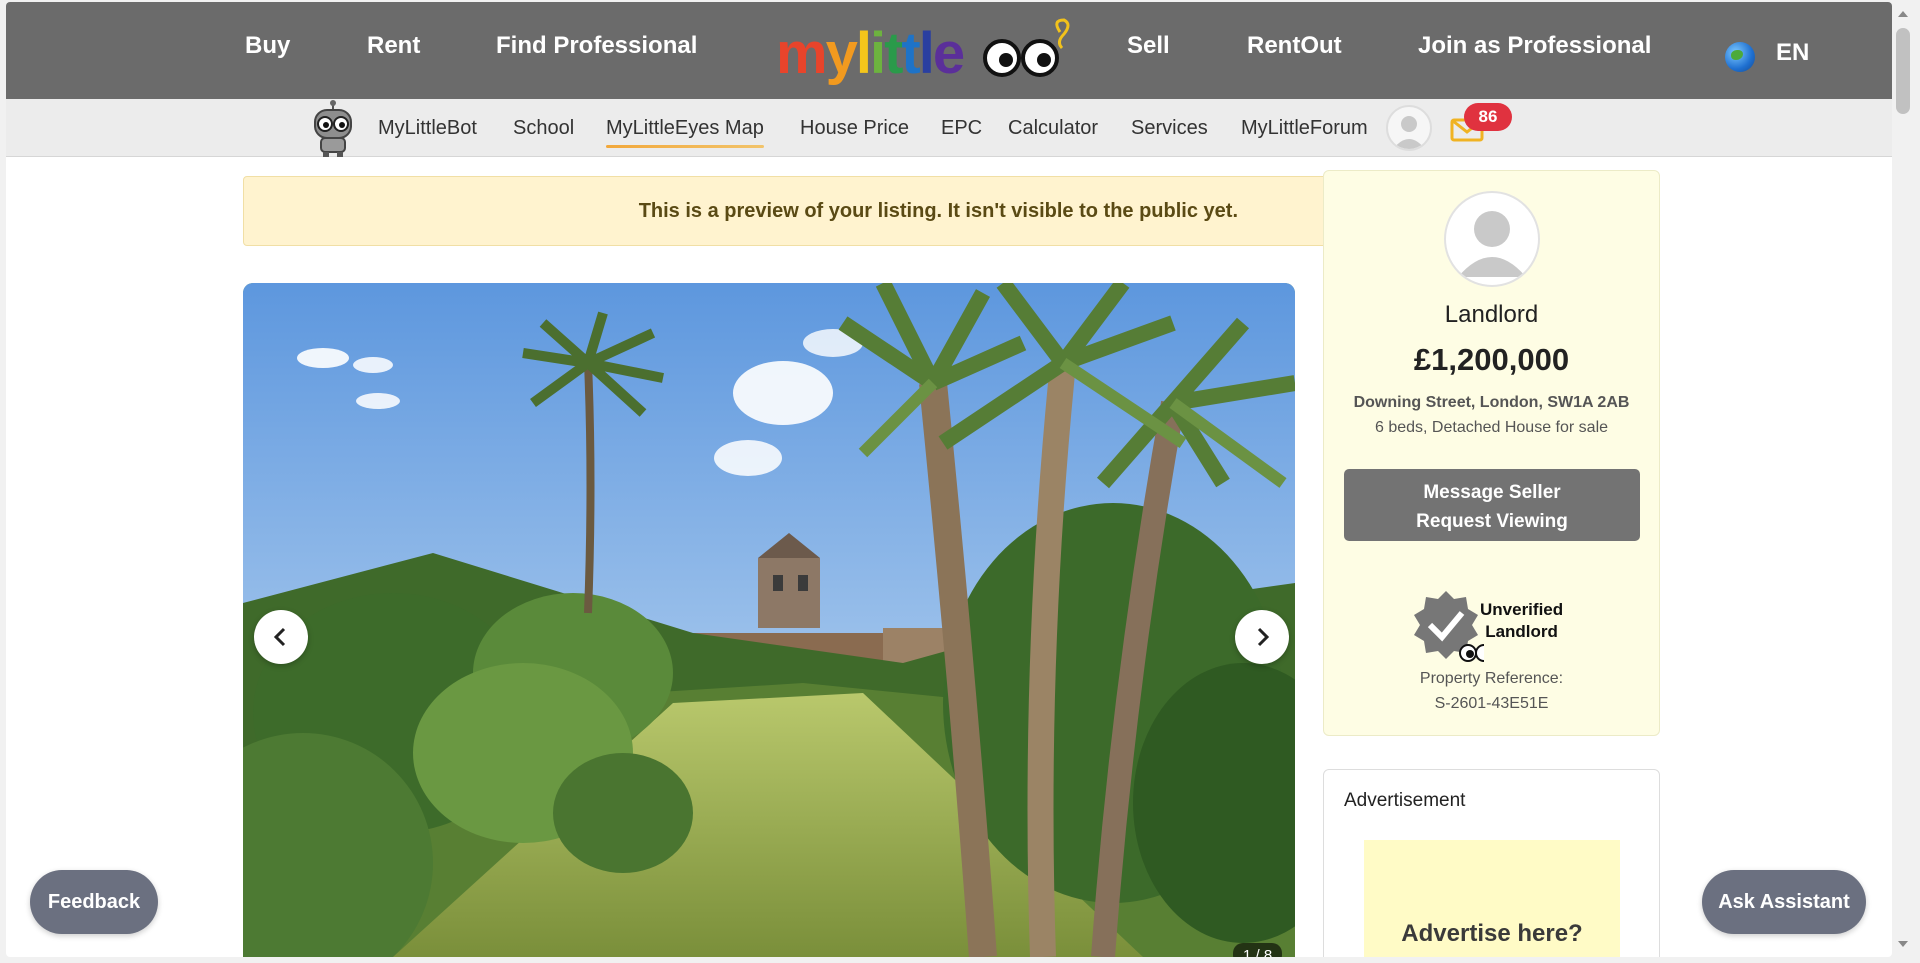 The width and height of the screenshot is (1920, 963). What do you see at coordinates (1492, 521) in the screenshot?
I see `request-viewing-label: Request Viewing` at bounding box center [1492, 521].